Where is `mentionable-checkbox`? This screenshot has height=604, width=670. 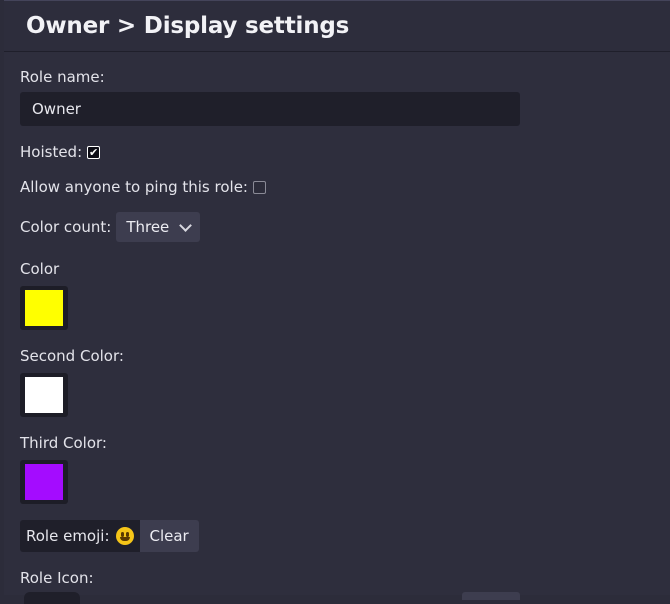 mentionable-checkbox is located at coordinates (259, 187).